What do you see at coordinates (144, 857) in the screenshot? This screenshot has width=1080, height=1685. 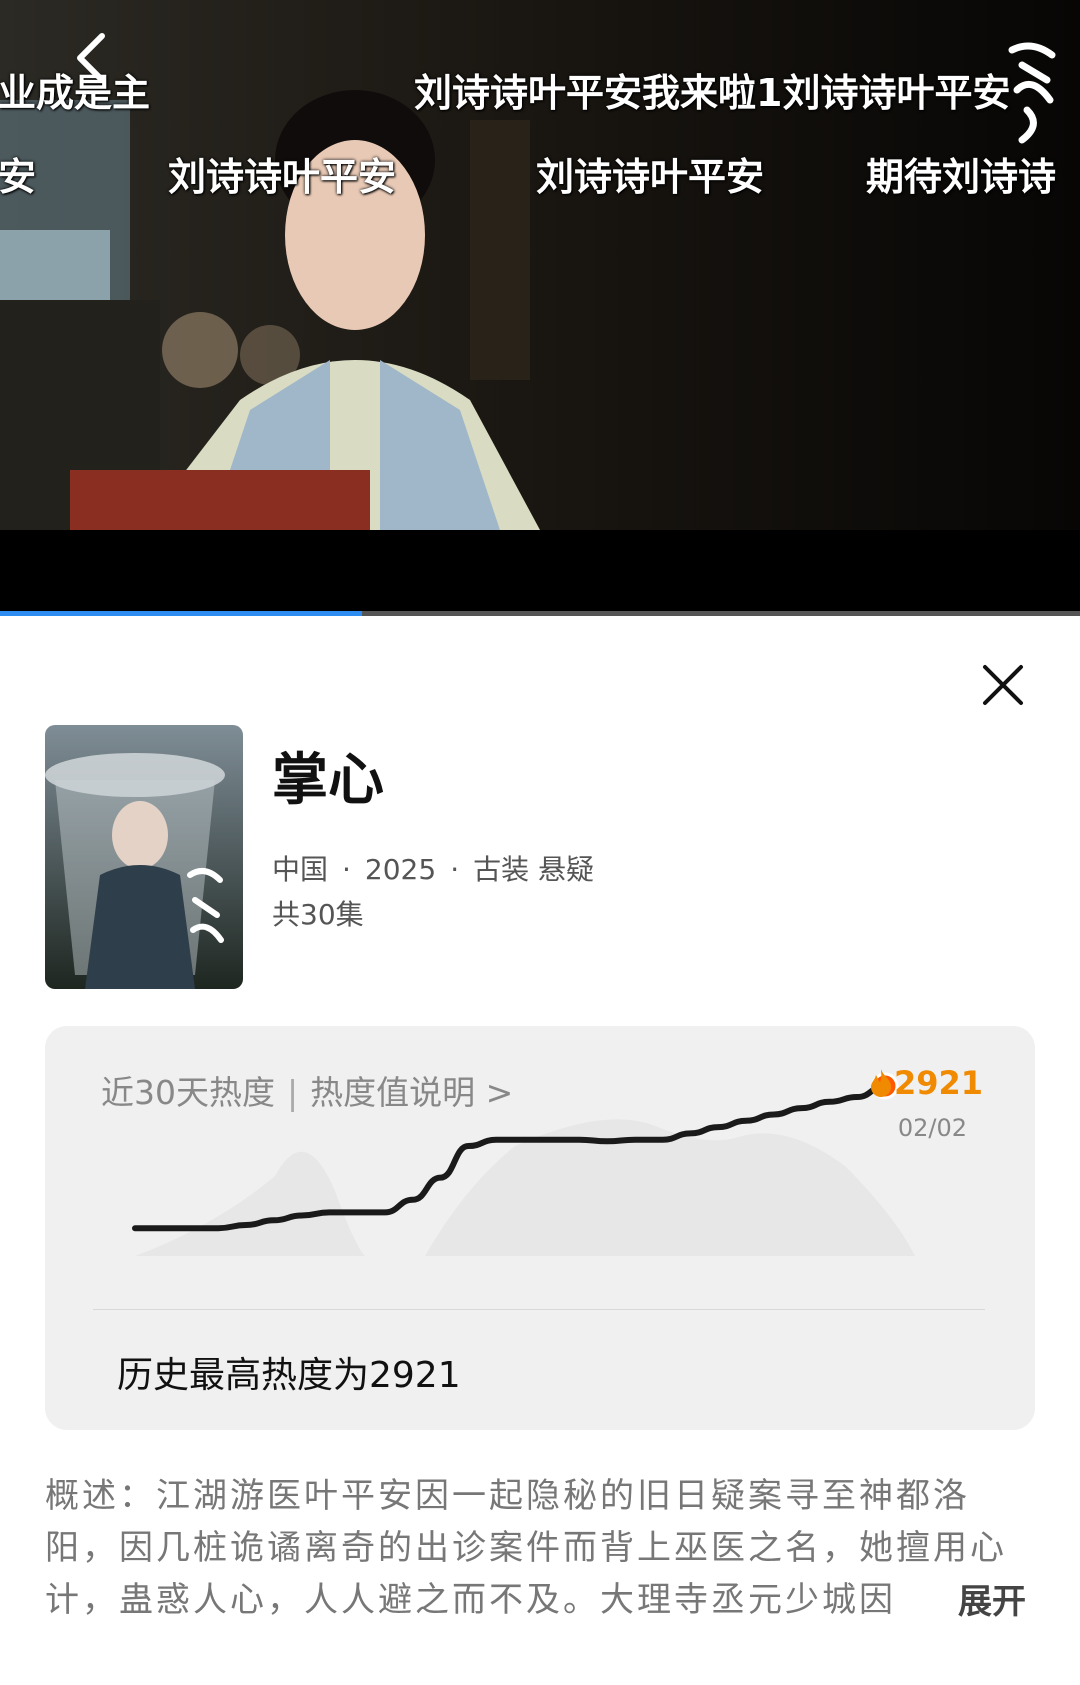 I see `show-poster` at bounding box center [144, 857].